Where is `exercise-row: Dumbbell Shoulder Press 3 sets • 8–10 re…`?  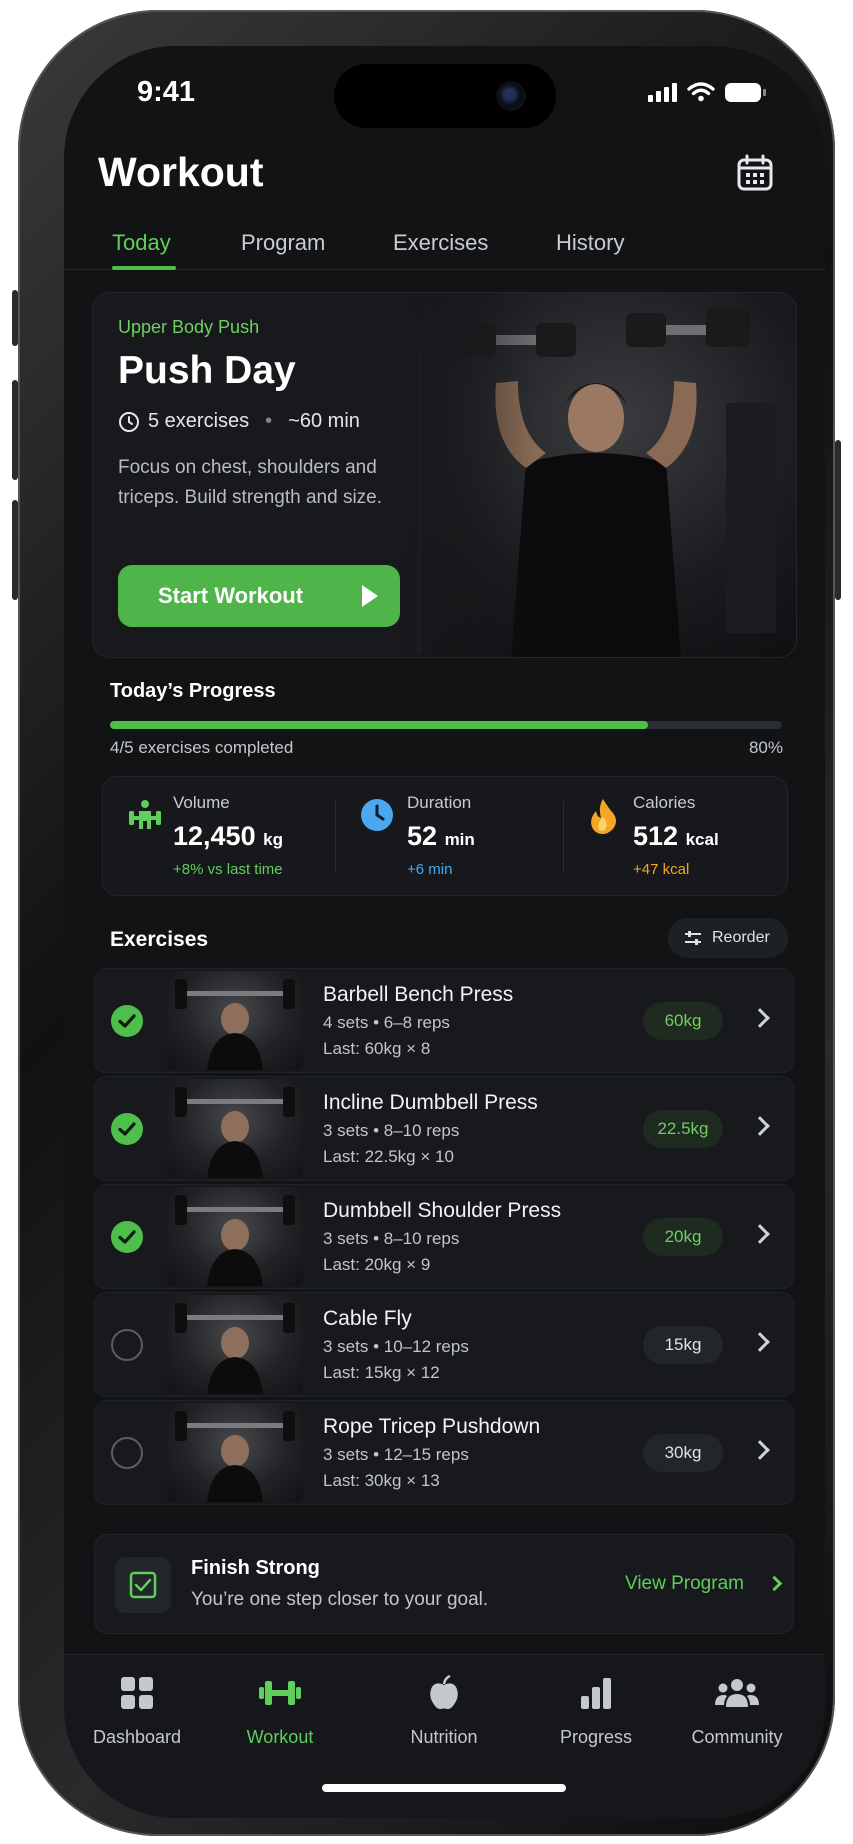
exercise-row: Dumbbell Shoulder Press 3 sets • 8–10 re… is located at coordinates (444, 1236).